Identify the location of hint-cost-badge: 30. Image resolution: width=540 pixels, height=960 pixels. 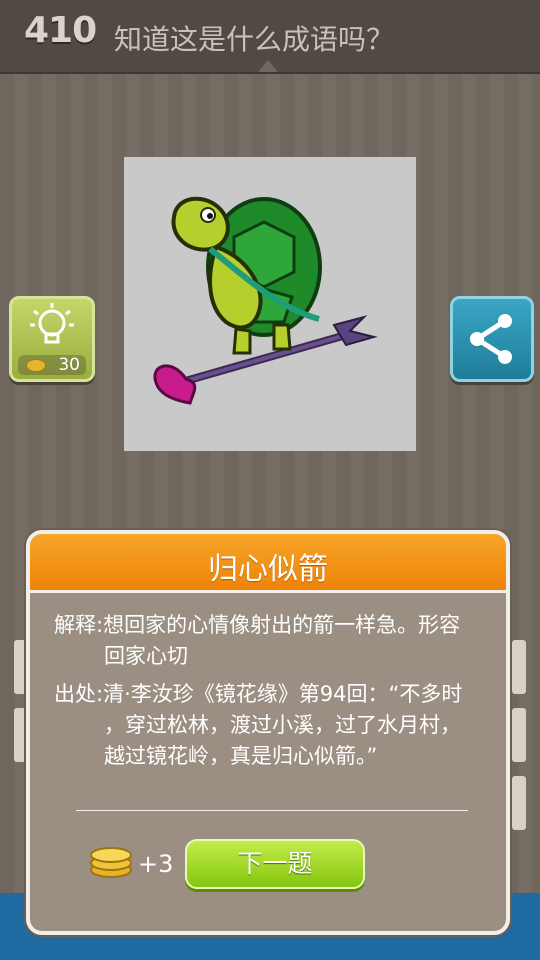
(52, 365).